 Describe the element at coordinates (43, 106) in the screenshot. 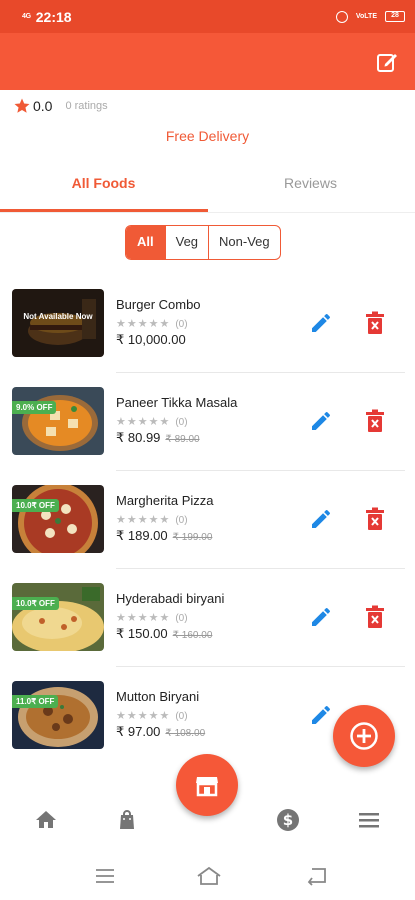

I see `rating-value: 0.0` at that location.